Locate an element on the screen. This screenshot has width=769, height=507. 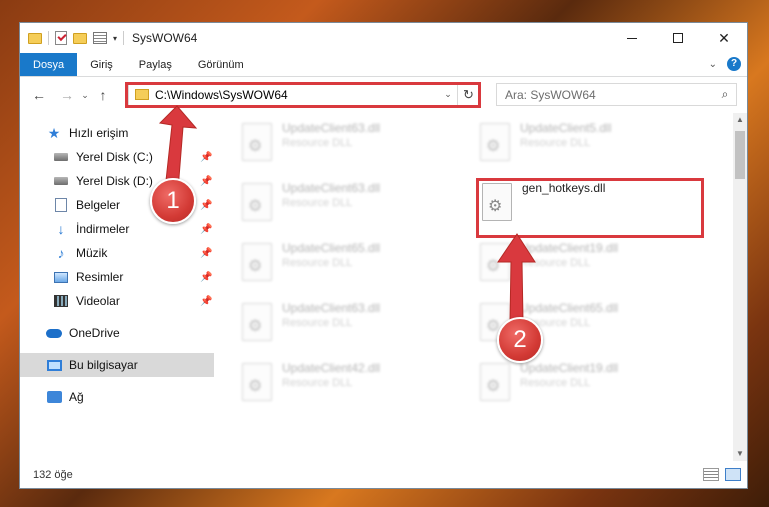
step-1-badge: 1 is located at coordinates (173, 201).